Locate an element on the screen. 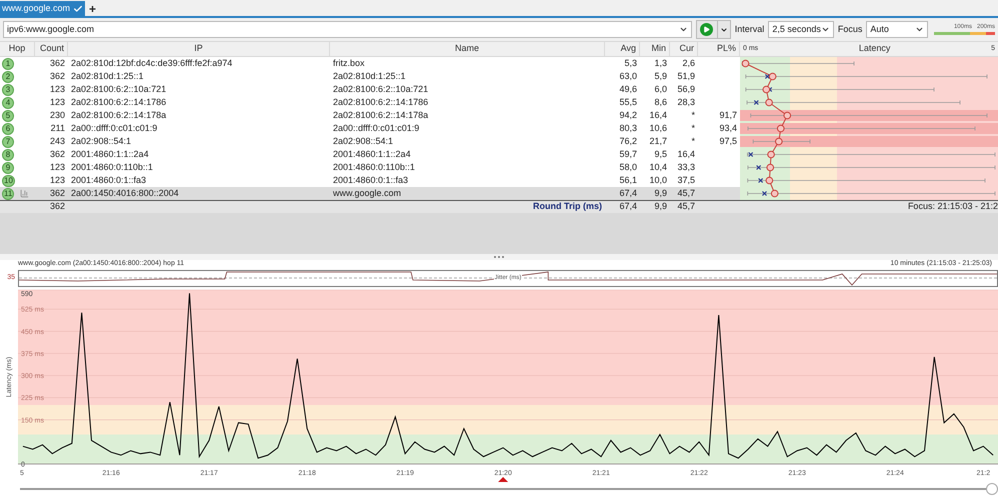 This screenshot has width=998, height=496. column-header: Name is located at coordinates (467, 49).